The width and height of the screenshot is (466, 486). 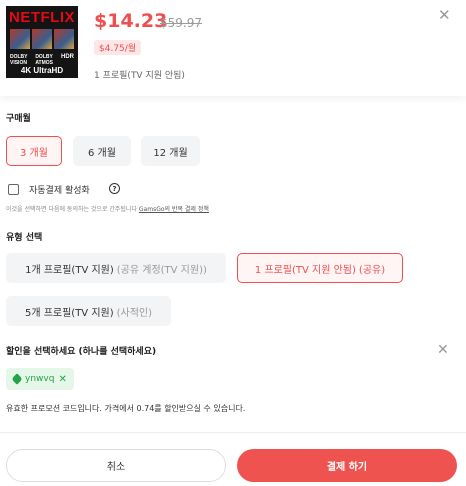 I want to click on coupon-chip: ynwvq ✕, so click(x=40, y=379).